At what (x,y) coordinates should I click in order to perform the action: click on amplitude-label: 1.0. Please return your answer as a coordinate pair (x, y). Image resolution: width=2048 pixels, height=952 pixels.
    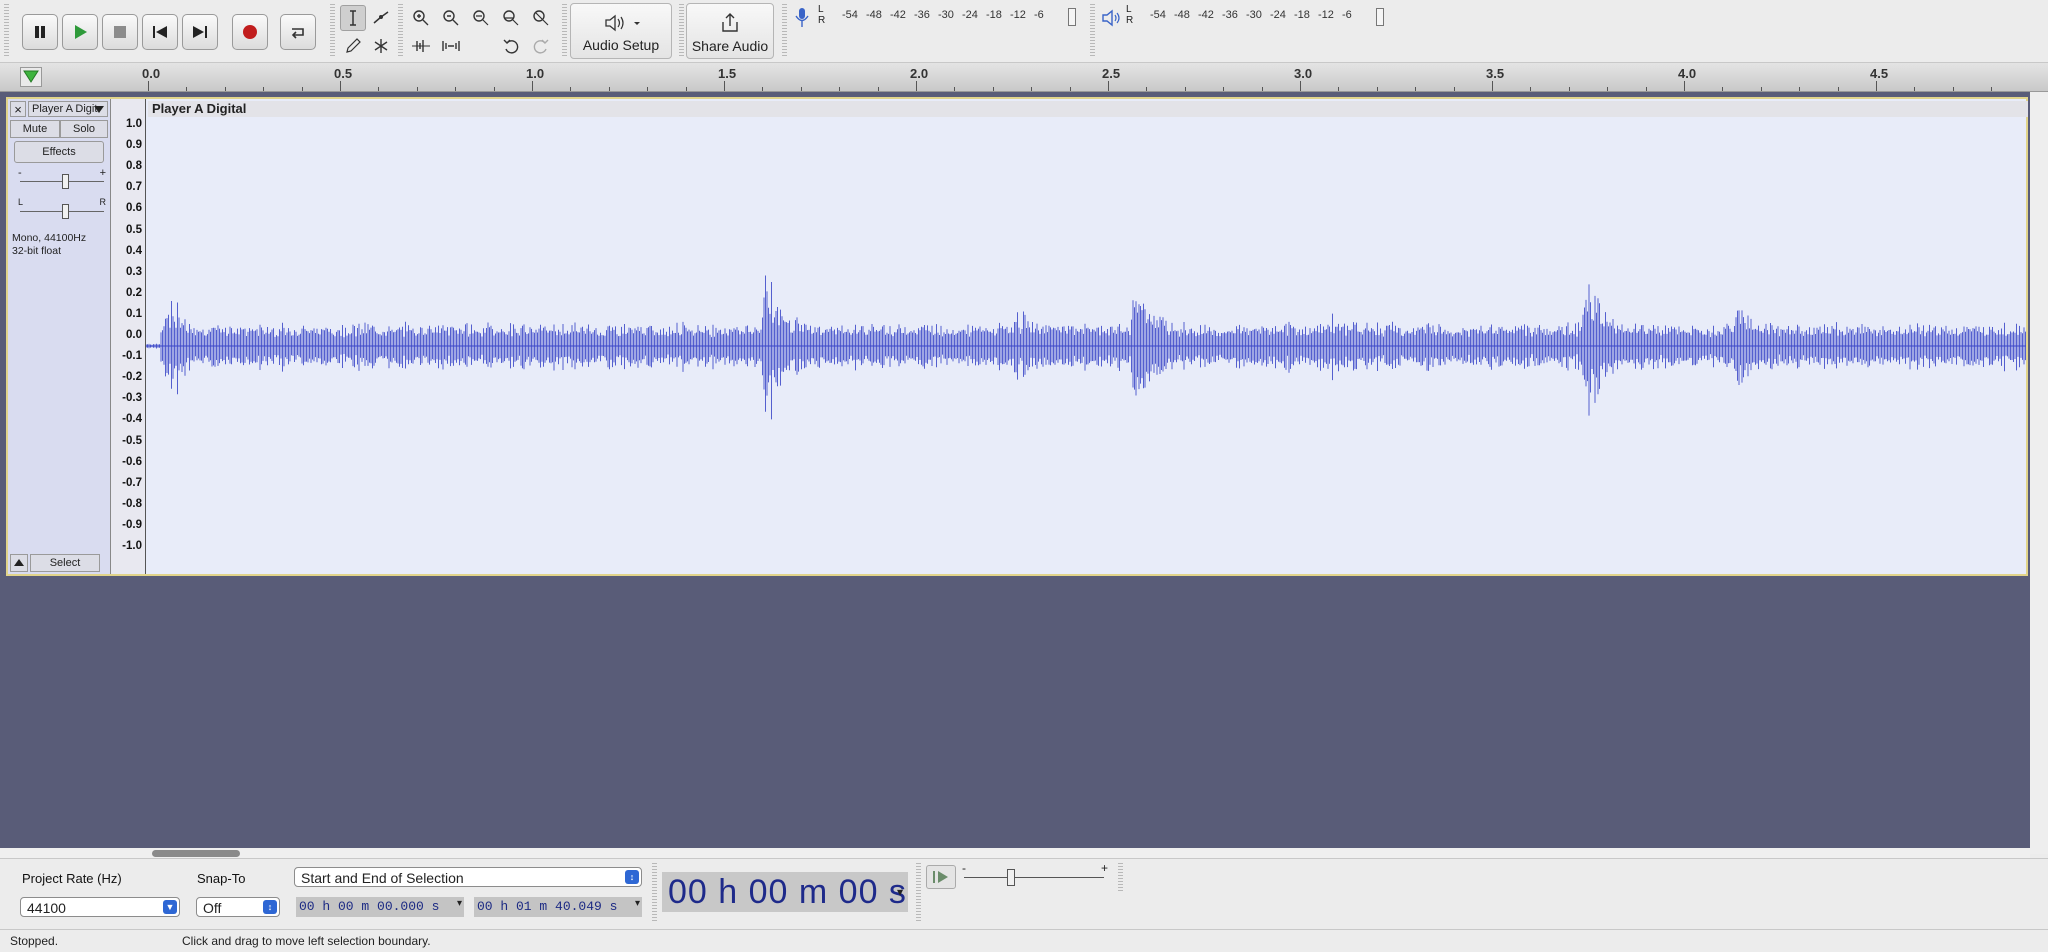
    Looking at the image, I should click on (134, 124).